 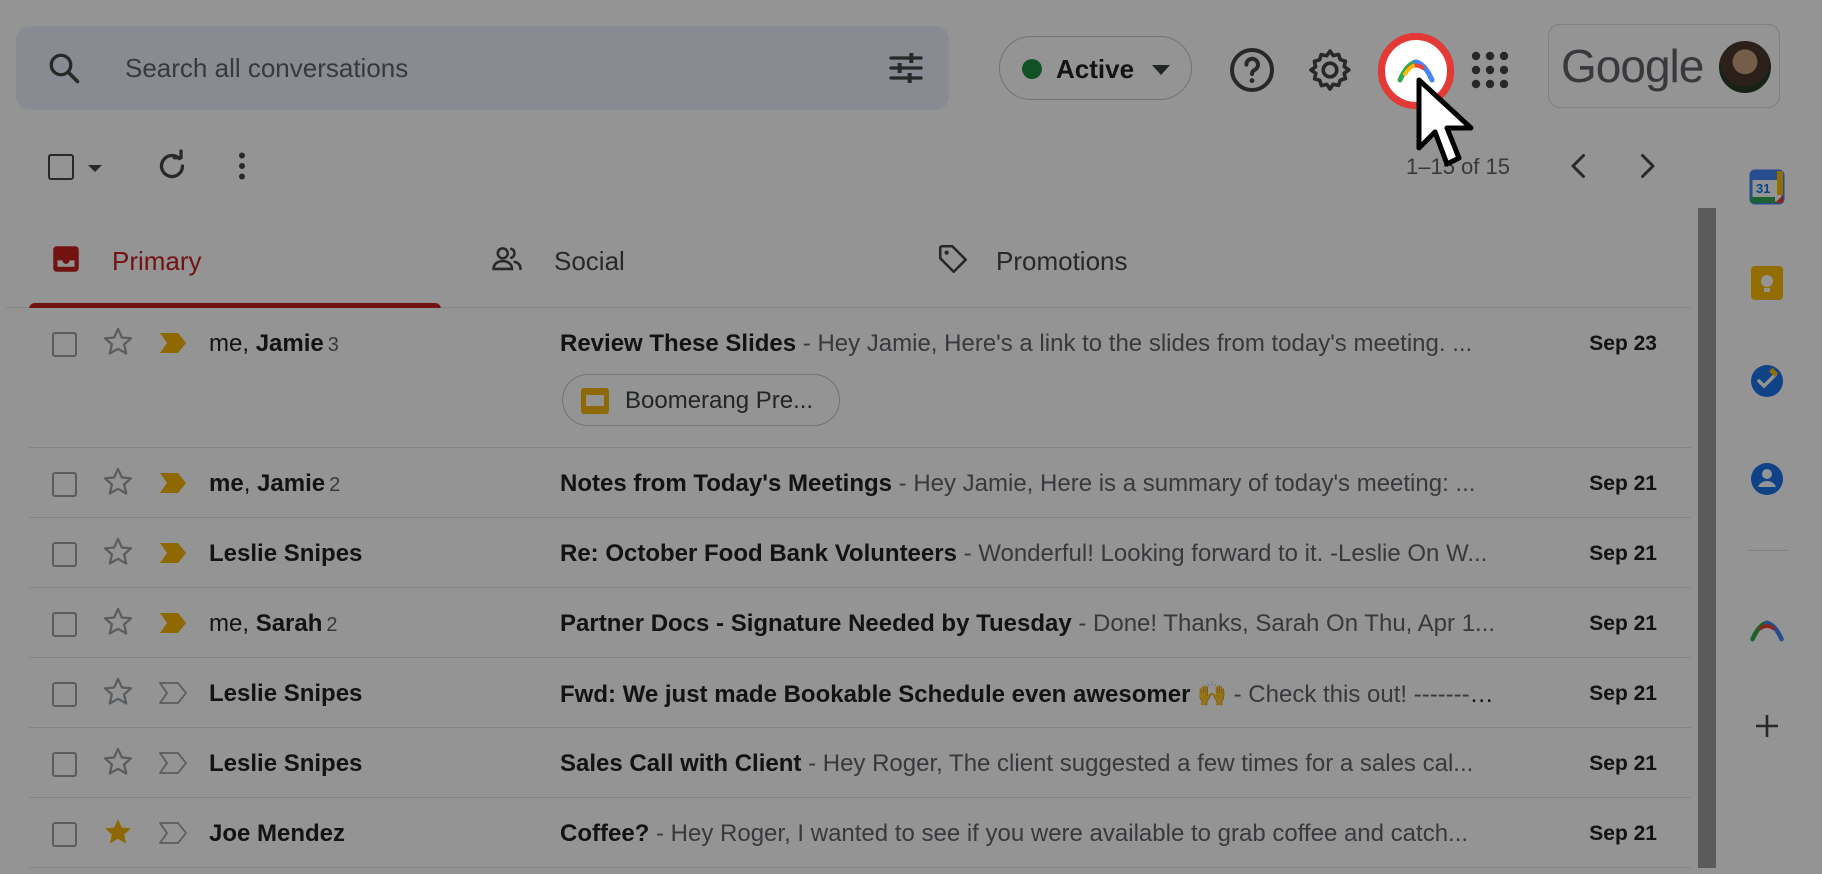 What do you see at coordinates (1767, 726) in the screenshot?
I see `add-icon` at bounding box center [1767, 726].